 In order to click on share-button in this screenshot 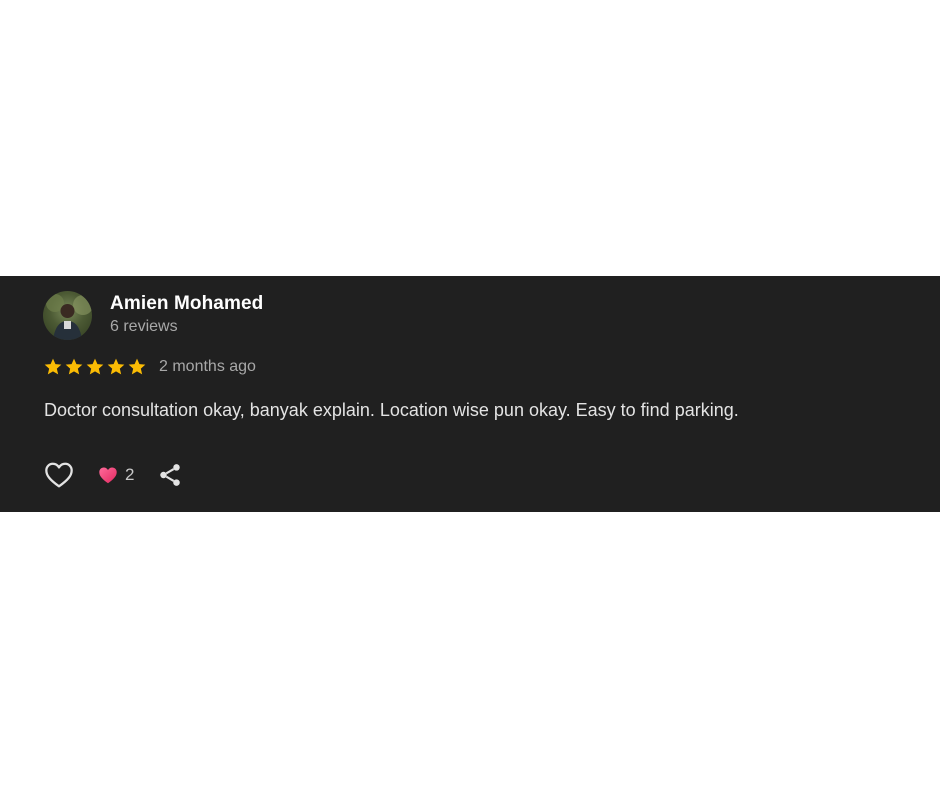, I will do `click(170, 475)`.